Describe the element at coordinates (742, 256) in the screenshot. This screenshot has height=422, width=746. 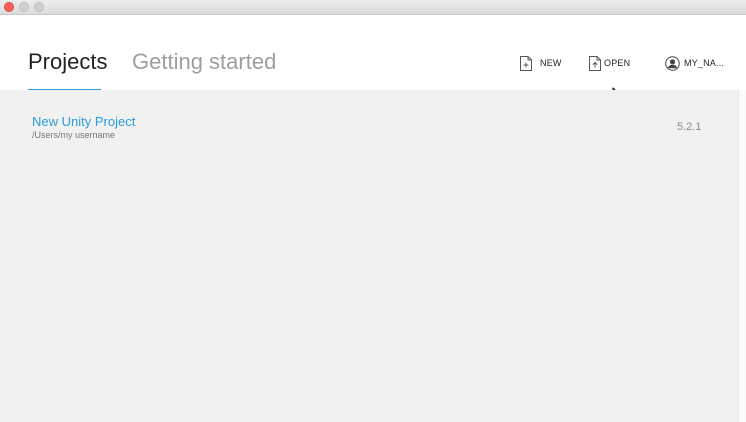
I see `scrollbar` at that location.